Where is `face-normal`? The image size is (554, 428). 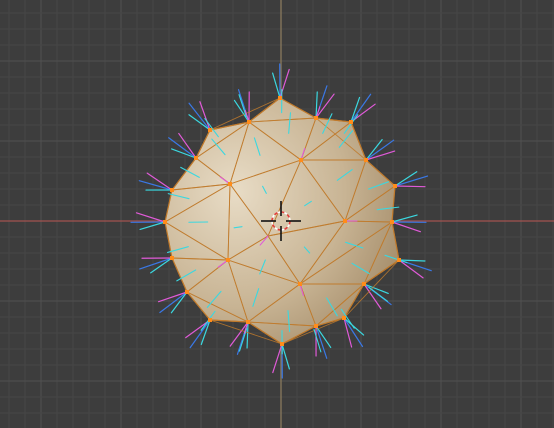 face-normal is located at coordinates (406, 179).